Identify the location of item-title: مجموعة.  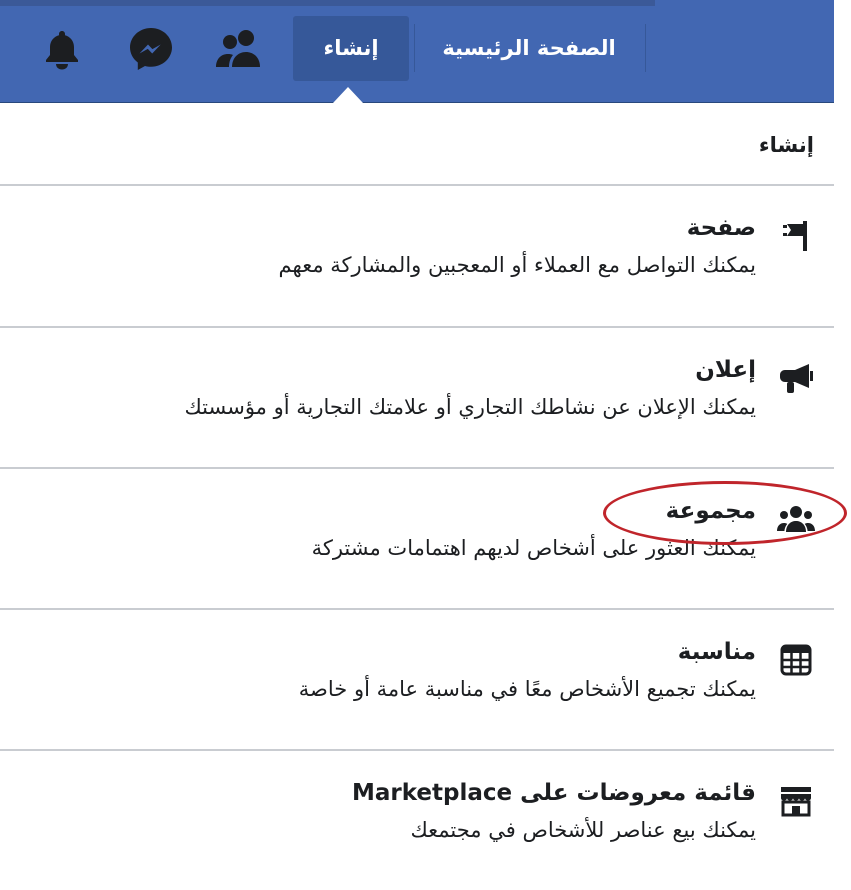
(710, 511).